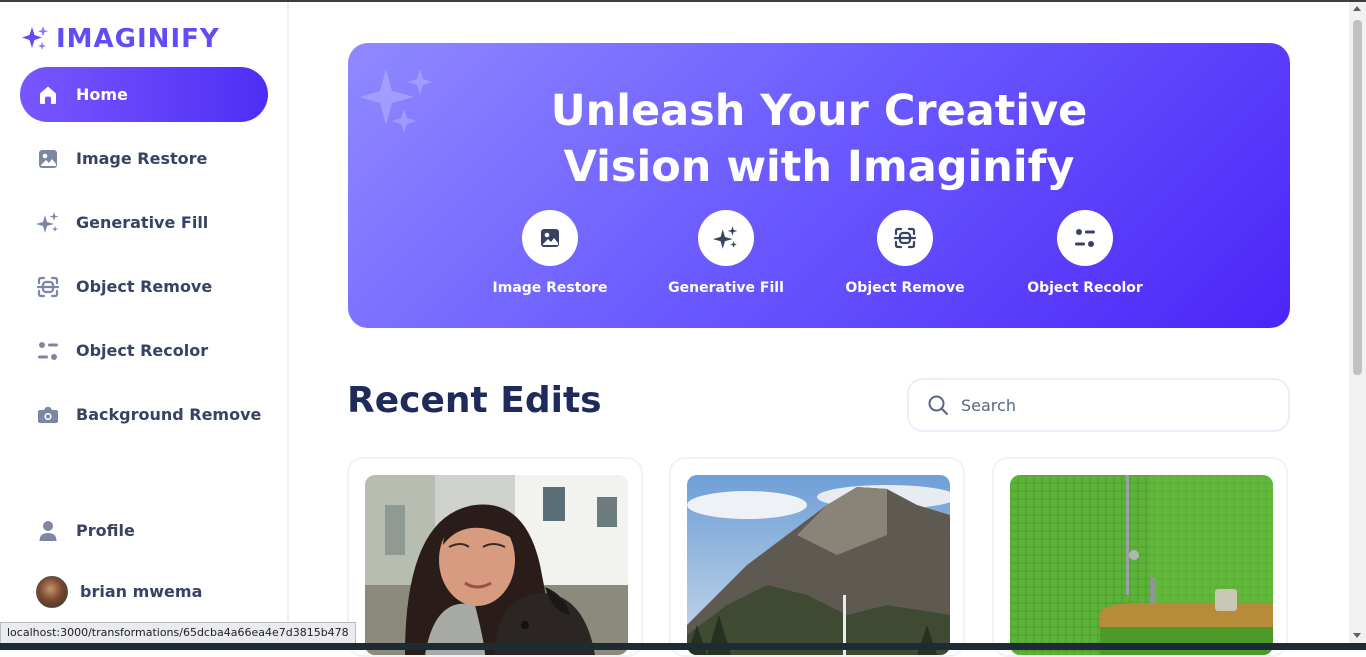 This screenshot has width=1366, height=657. What do you see at coordinates (169, 414) in the screenshot?
I see `sidebar-item-label: Background Remove` at bounding box center [169, 414].